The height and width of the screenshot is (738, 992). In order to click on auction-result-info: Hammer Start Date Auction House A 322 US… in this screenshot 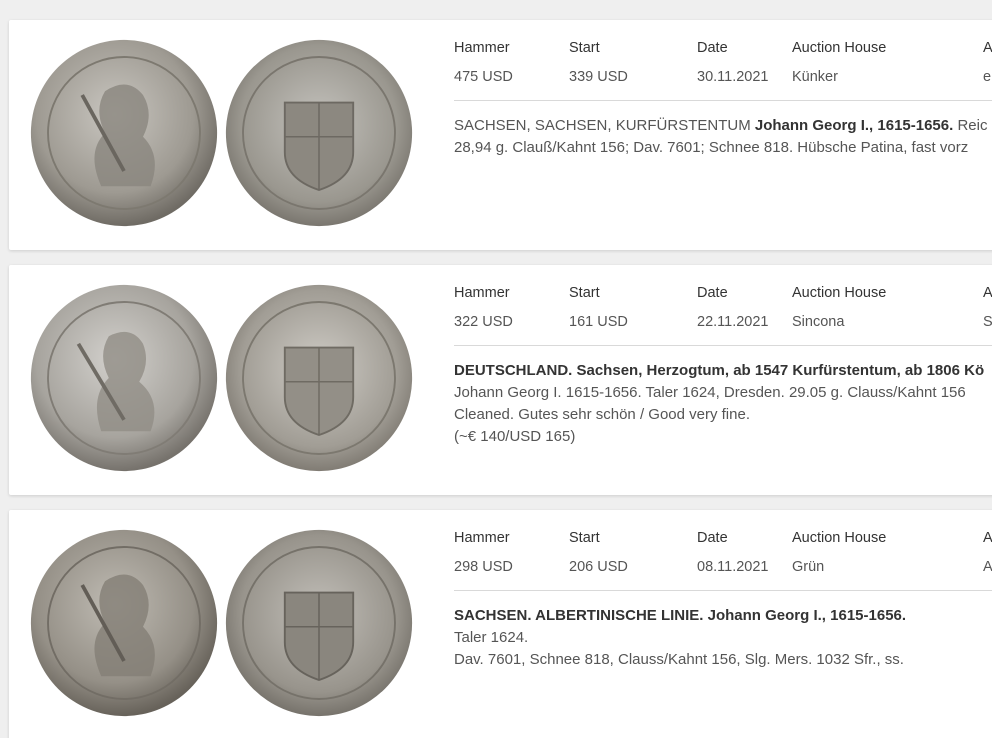, I will do `click(723, 366)`.